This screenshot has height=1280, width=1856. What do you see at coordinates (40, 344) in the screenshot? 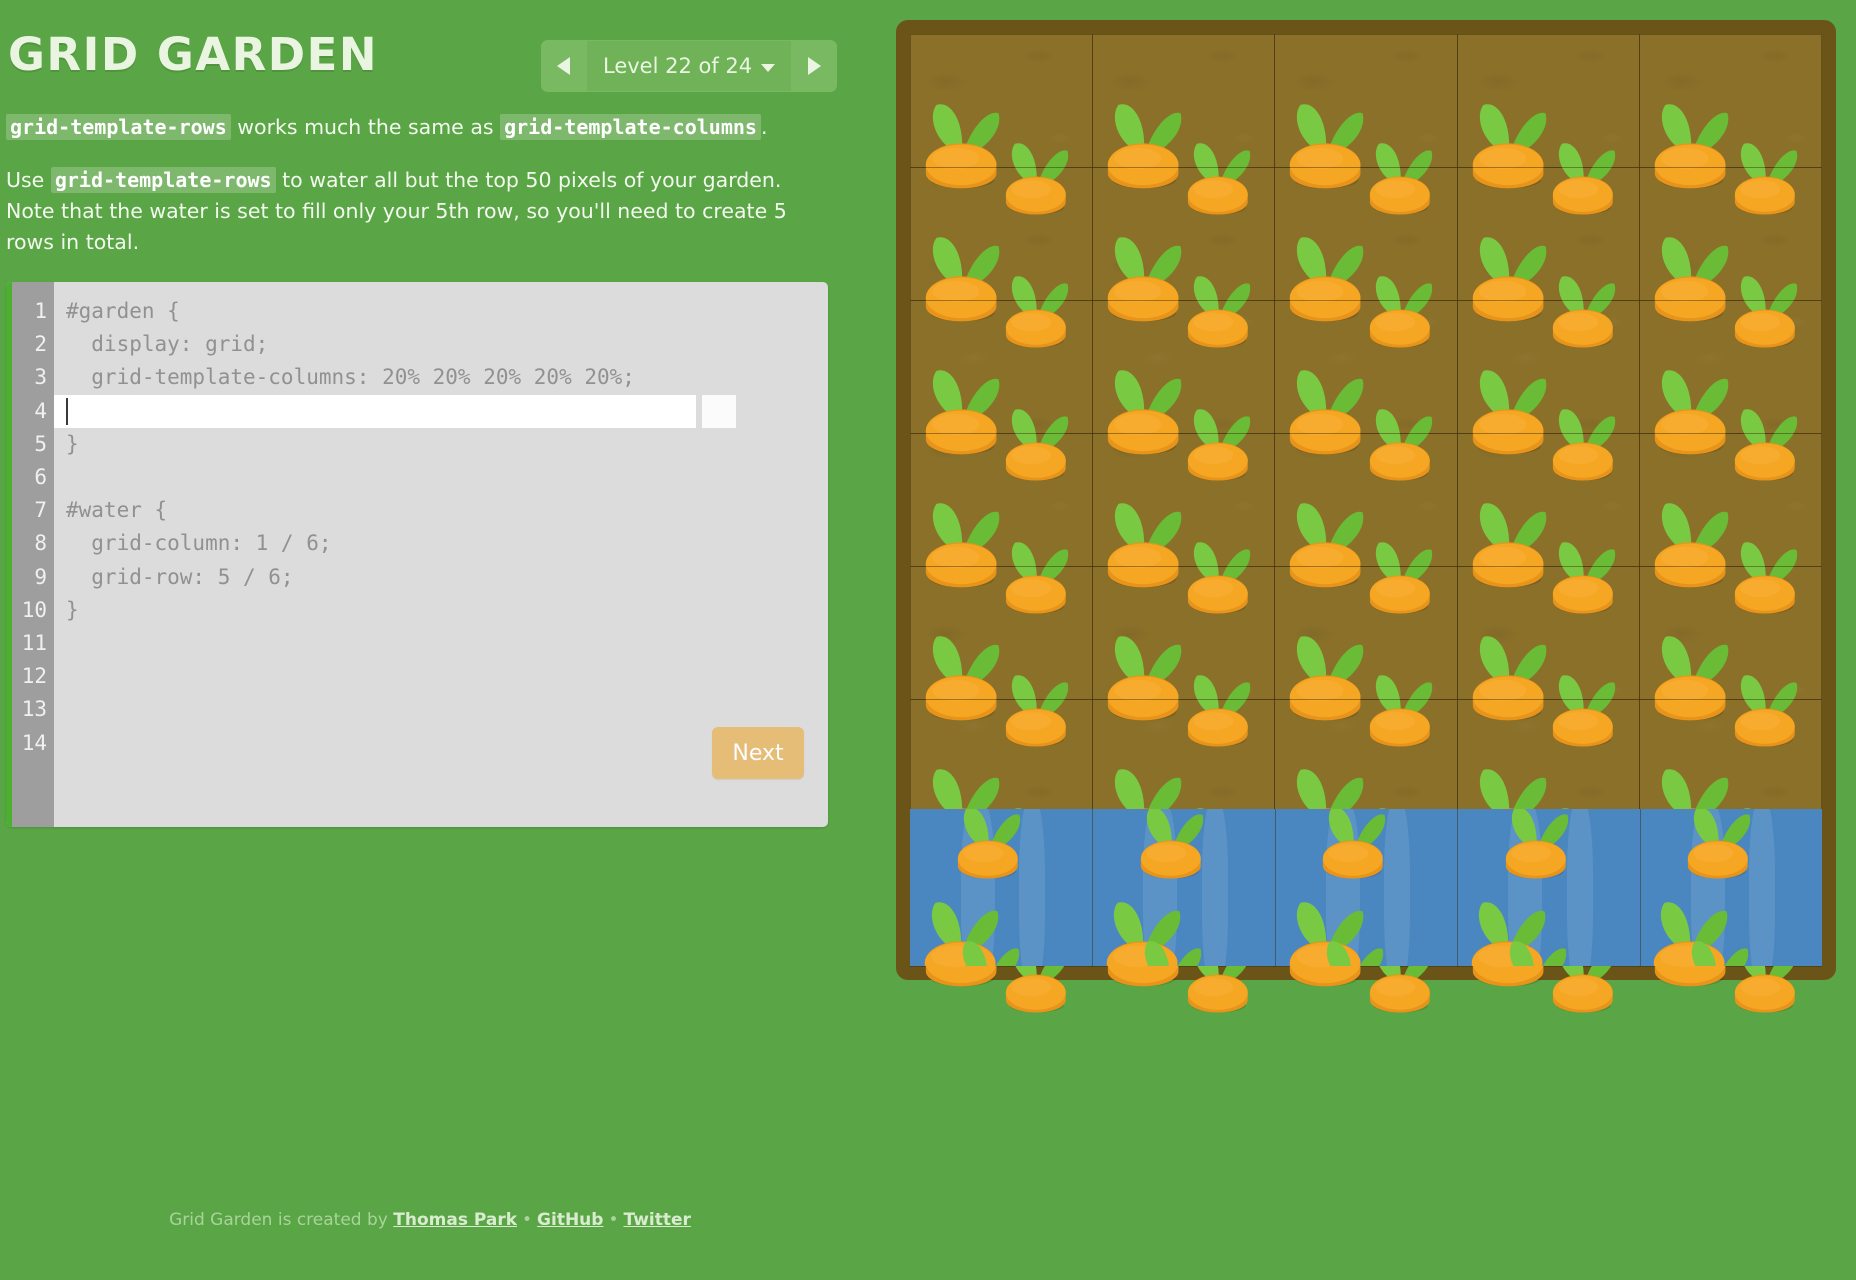
I see `line-number: 2` at bounding box center [40, 344].